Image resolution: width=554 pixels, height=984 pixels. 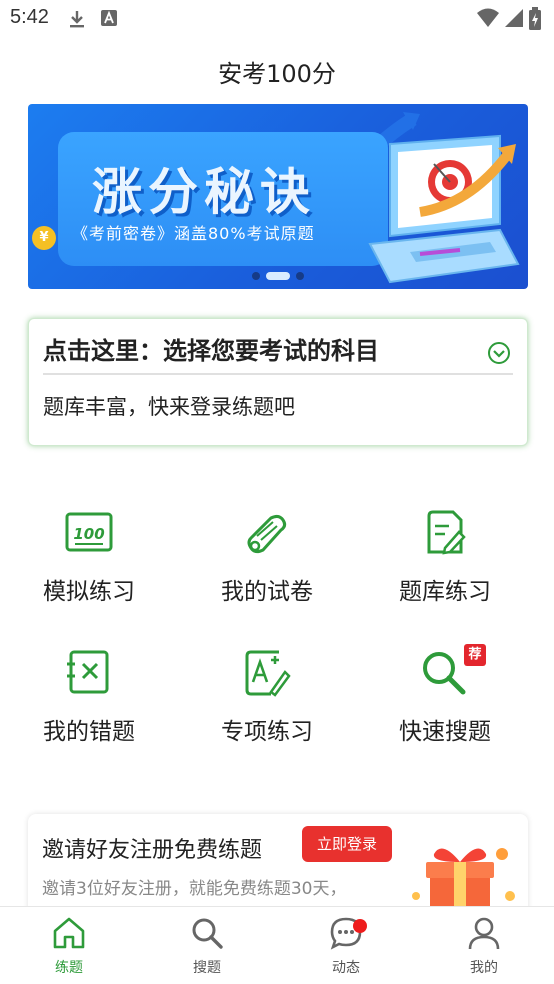 I want to click on search-icon, so click(x=207, y=933).